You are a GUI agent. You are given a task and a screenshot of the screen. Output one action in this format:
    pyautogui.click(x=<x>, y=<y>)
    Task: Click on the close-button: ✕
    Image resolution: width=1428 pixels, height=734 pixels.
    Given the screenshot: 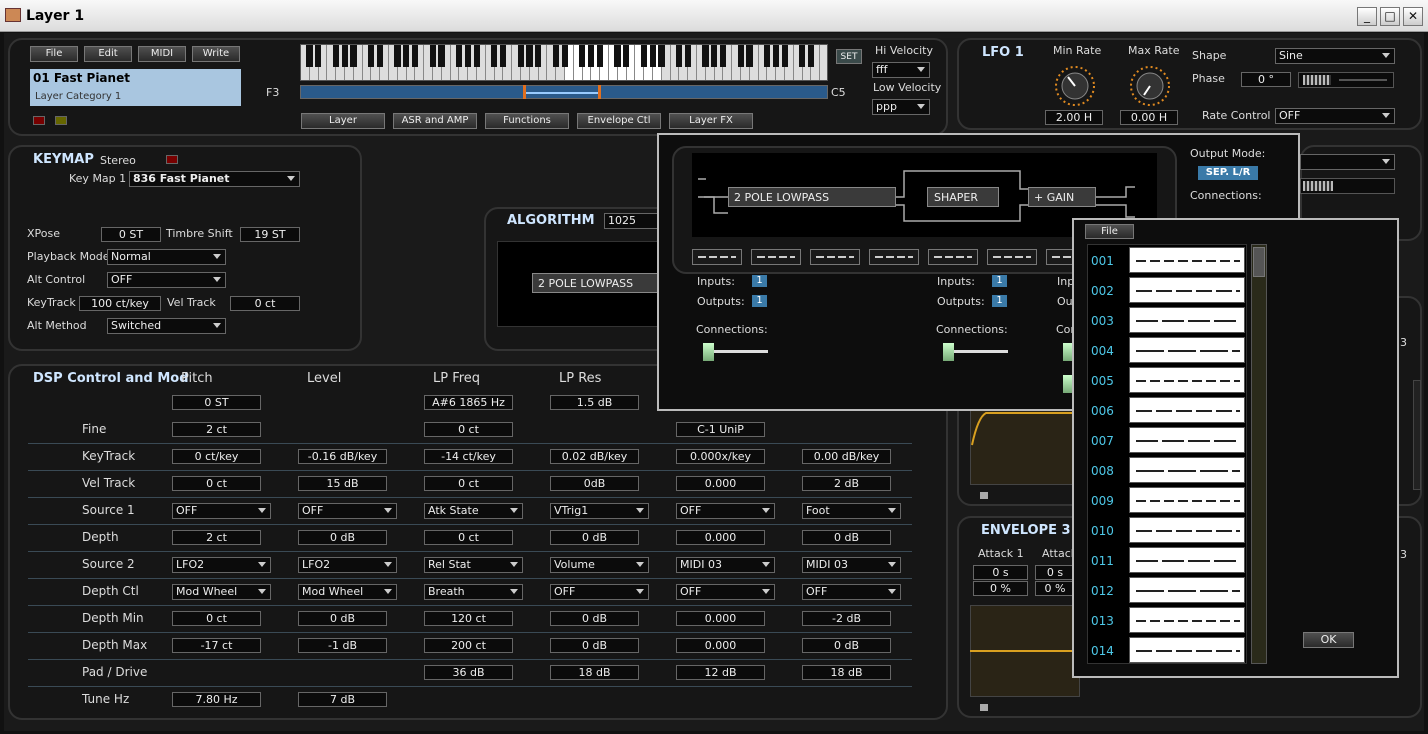 What is the action you would take?
    pyautogui.click(x=1413, y=16)
    